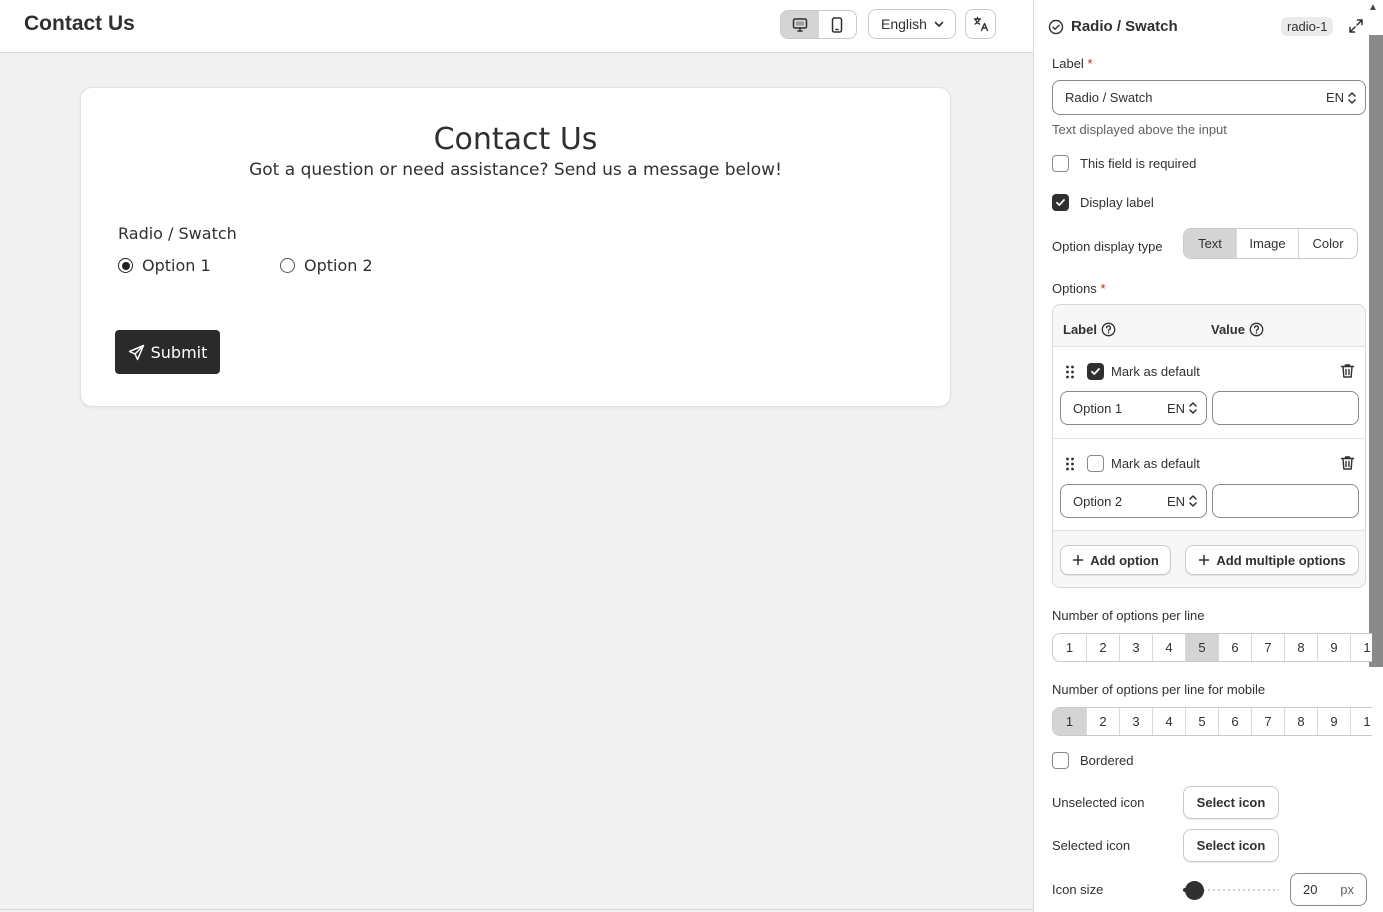  What do you see at coordinates (1091, 845) in the screenshot?
I see `selected-icon-label: Selected icon` at bounding box center [1091, 845].